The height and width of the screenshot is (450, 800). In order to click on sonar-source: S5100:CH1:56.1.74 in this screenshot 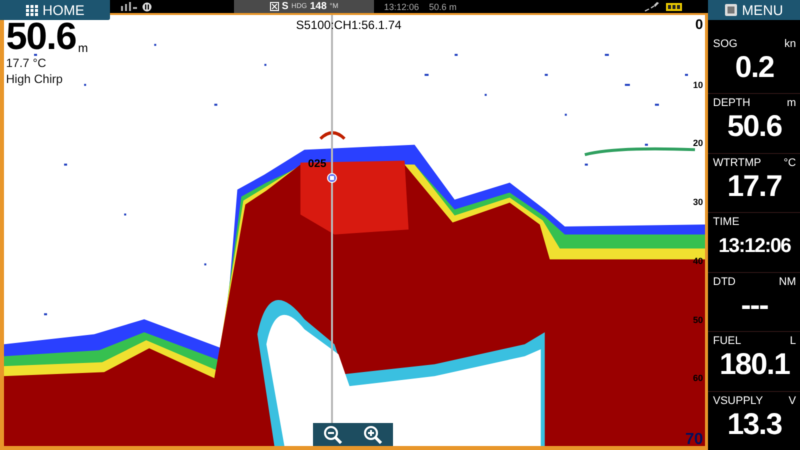, I will do `click(349, 25)`.